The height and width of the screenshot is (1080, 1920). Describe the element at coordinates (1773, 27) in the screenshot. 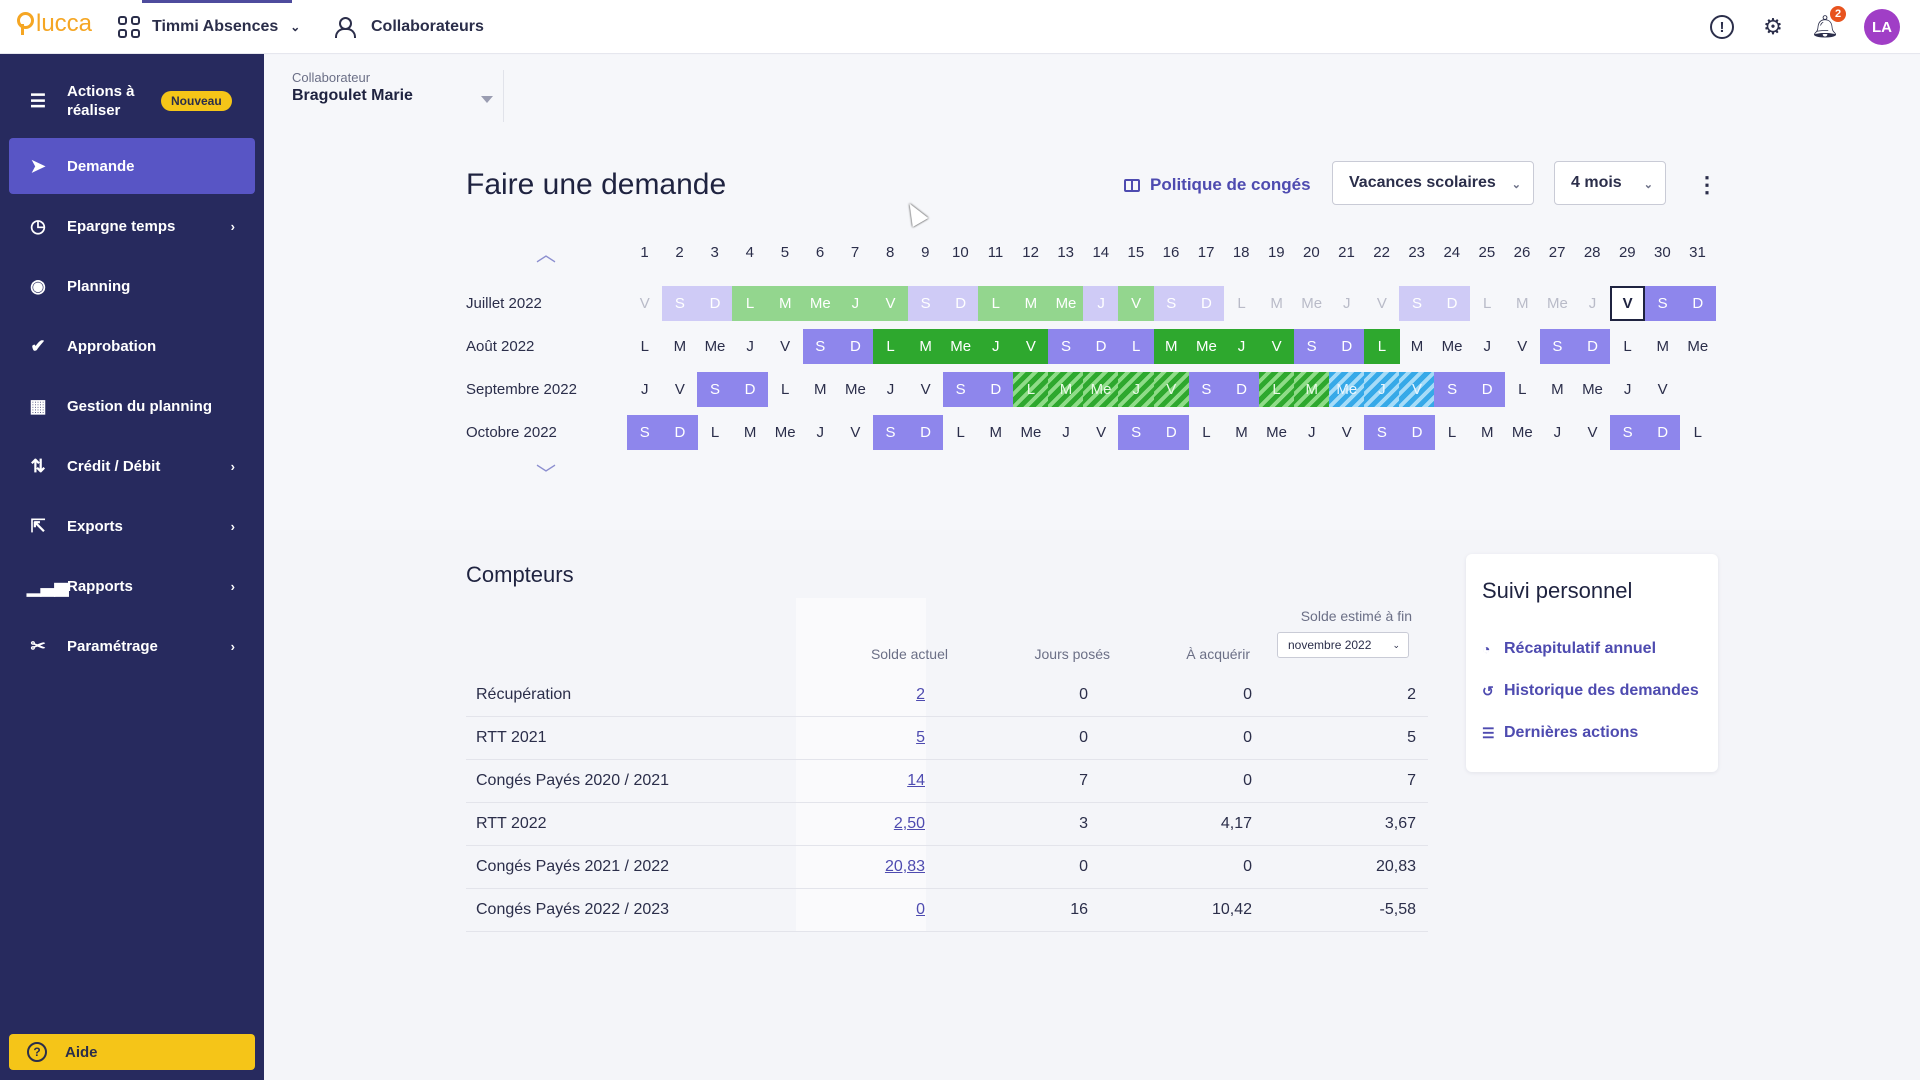

I see `gear-icon: ⚙` at that location.